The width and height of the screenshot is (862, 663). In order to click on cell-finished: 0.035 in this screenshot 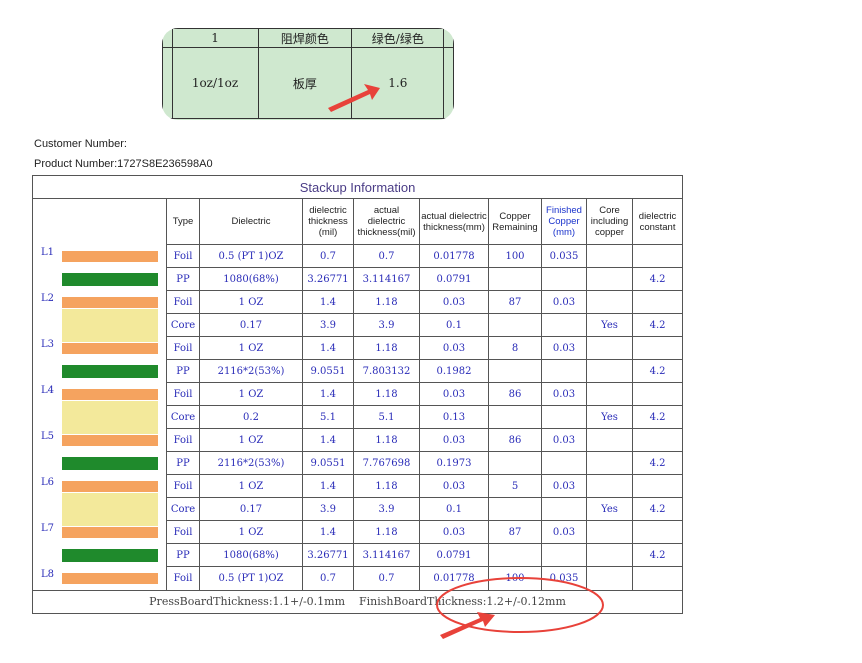, I will do `click(564, 578)`.